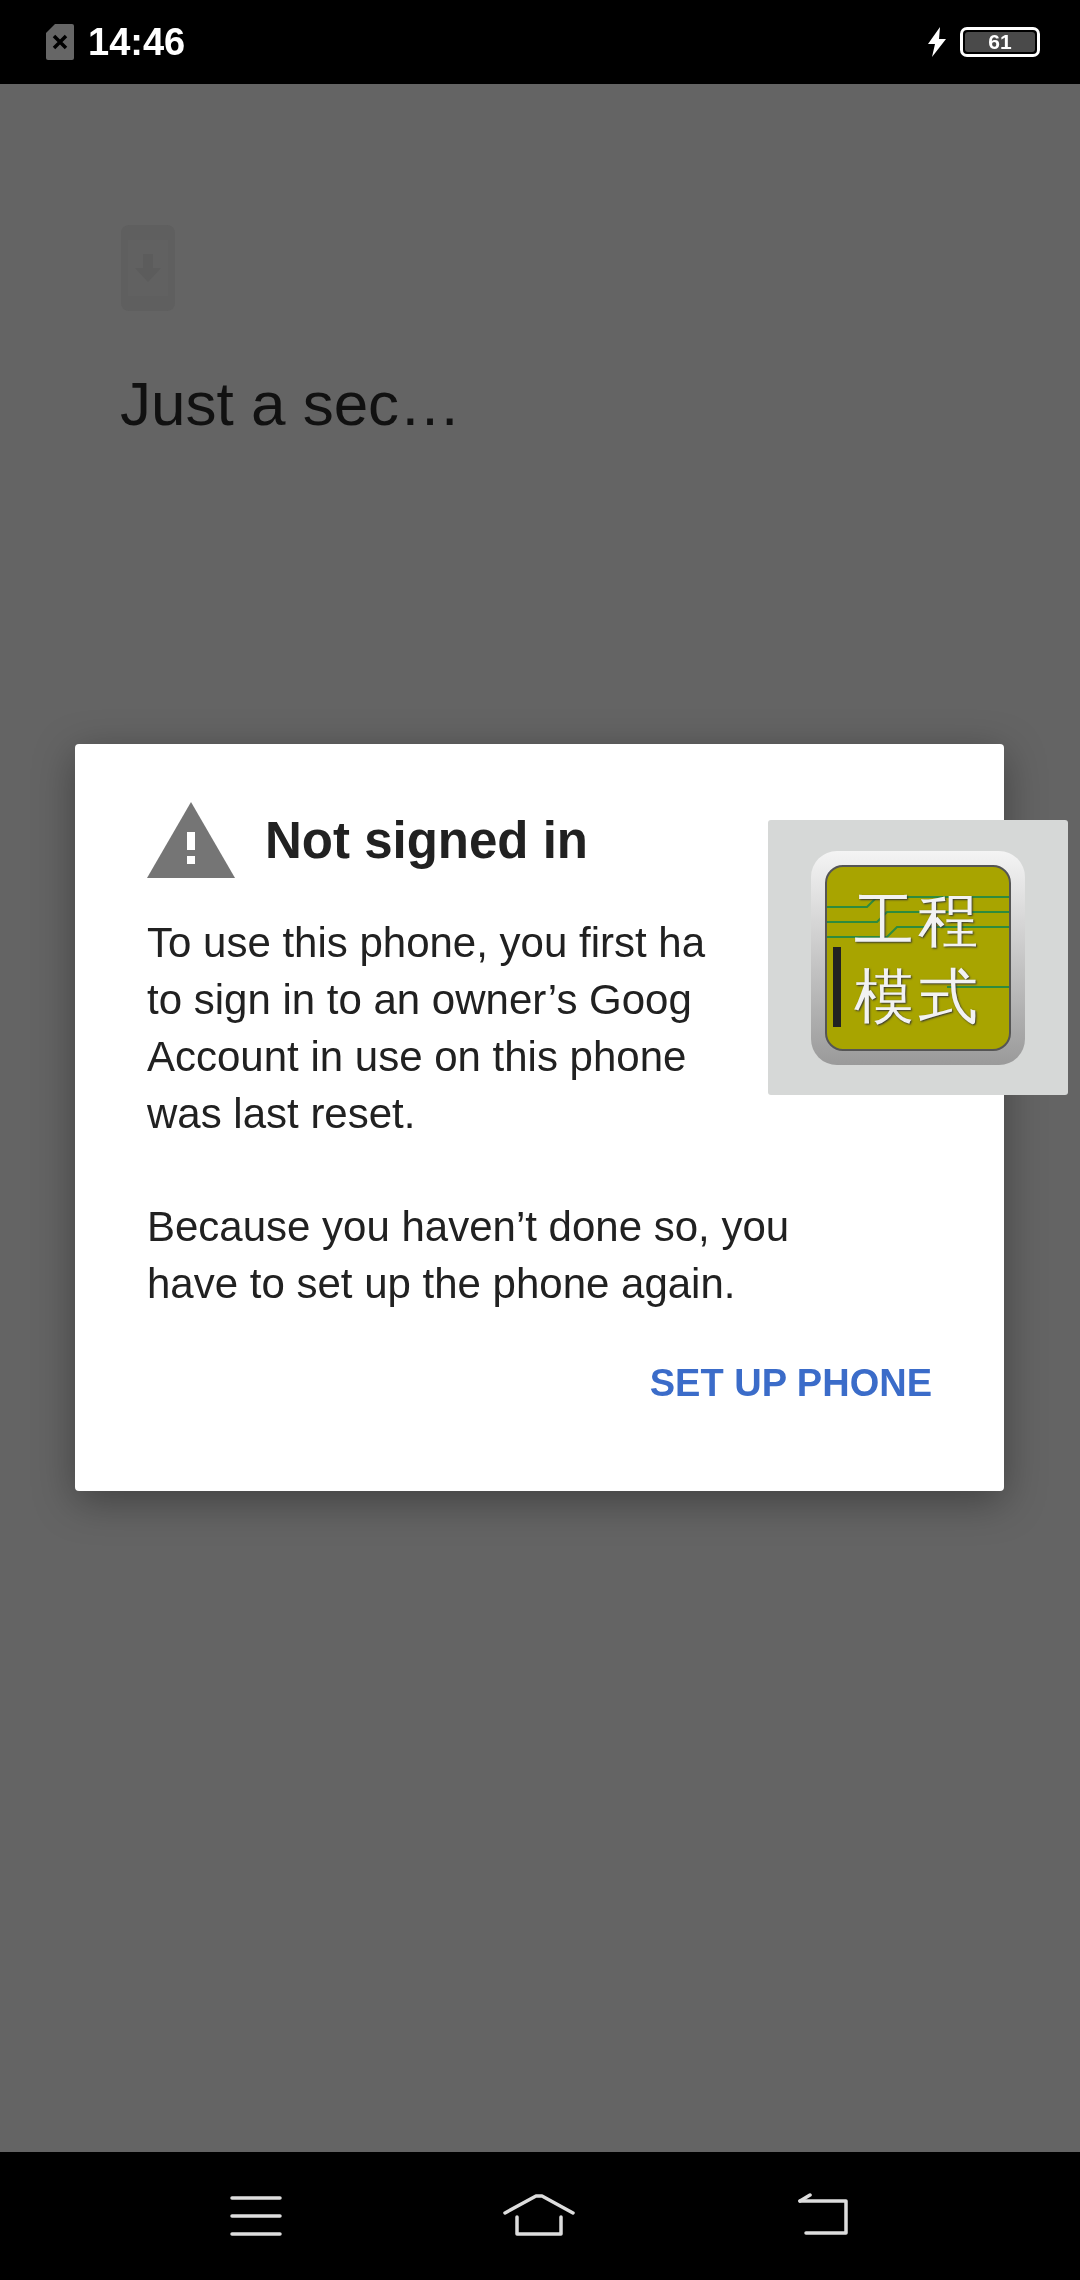  What do you see at coordinates (417, 1057) in the screenshot?
I see `dialog-text: Account in use on this phone` at bounding box center [417, 1057].